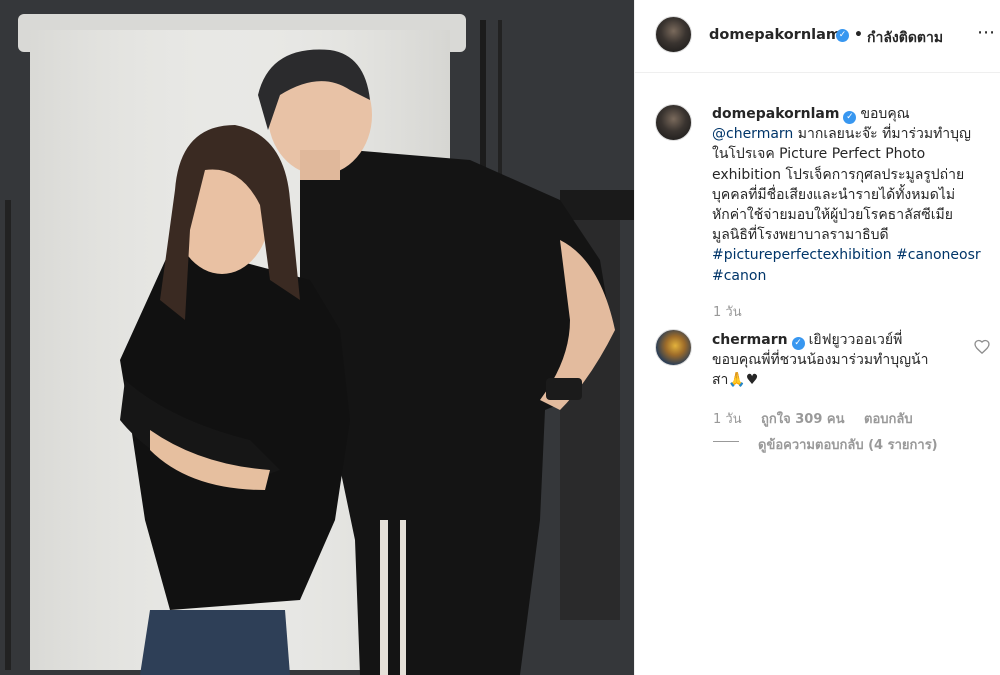 The width and height of the screenshot is (1000, 675). What do you see at coordinates (673, 347) in the screenshot?
I see `commenter-avatar` at bounding box center [673, 347].